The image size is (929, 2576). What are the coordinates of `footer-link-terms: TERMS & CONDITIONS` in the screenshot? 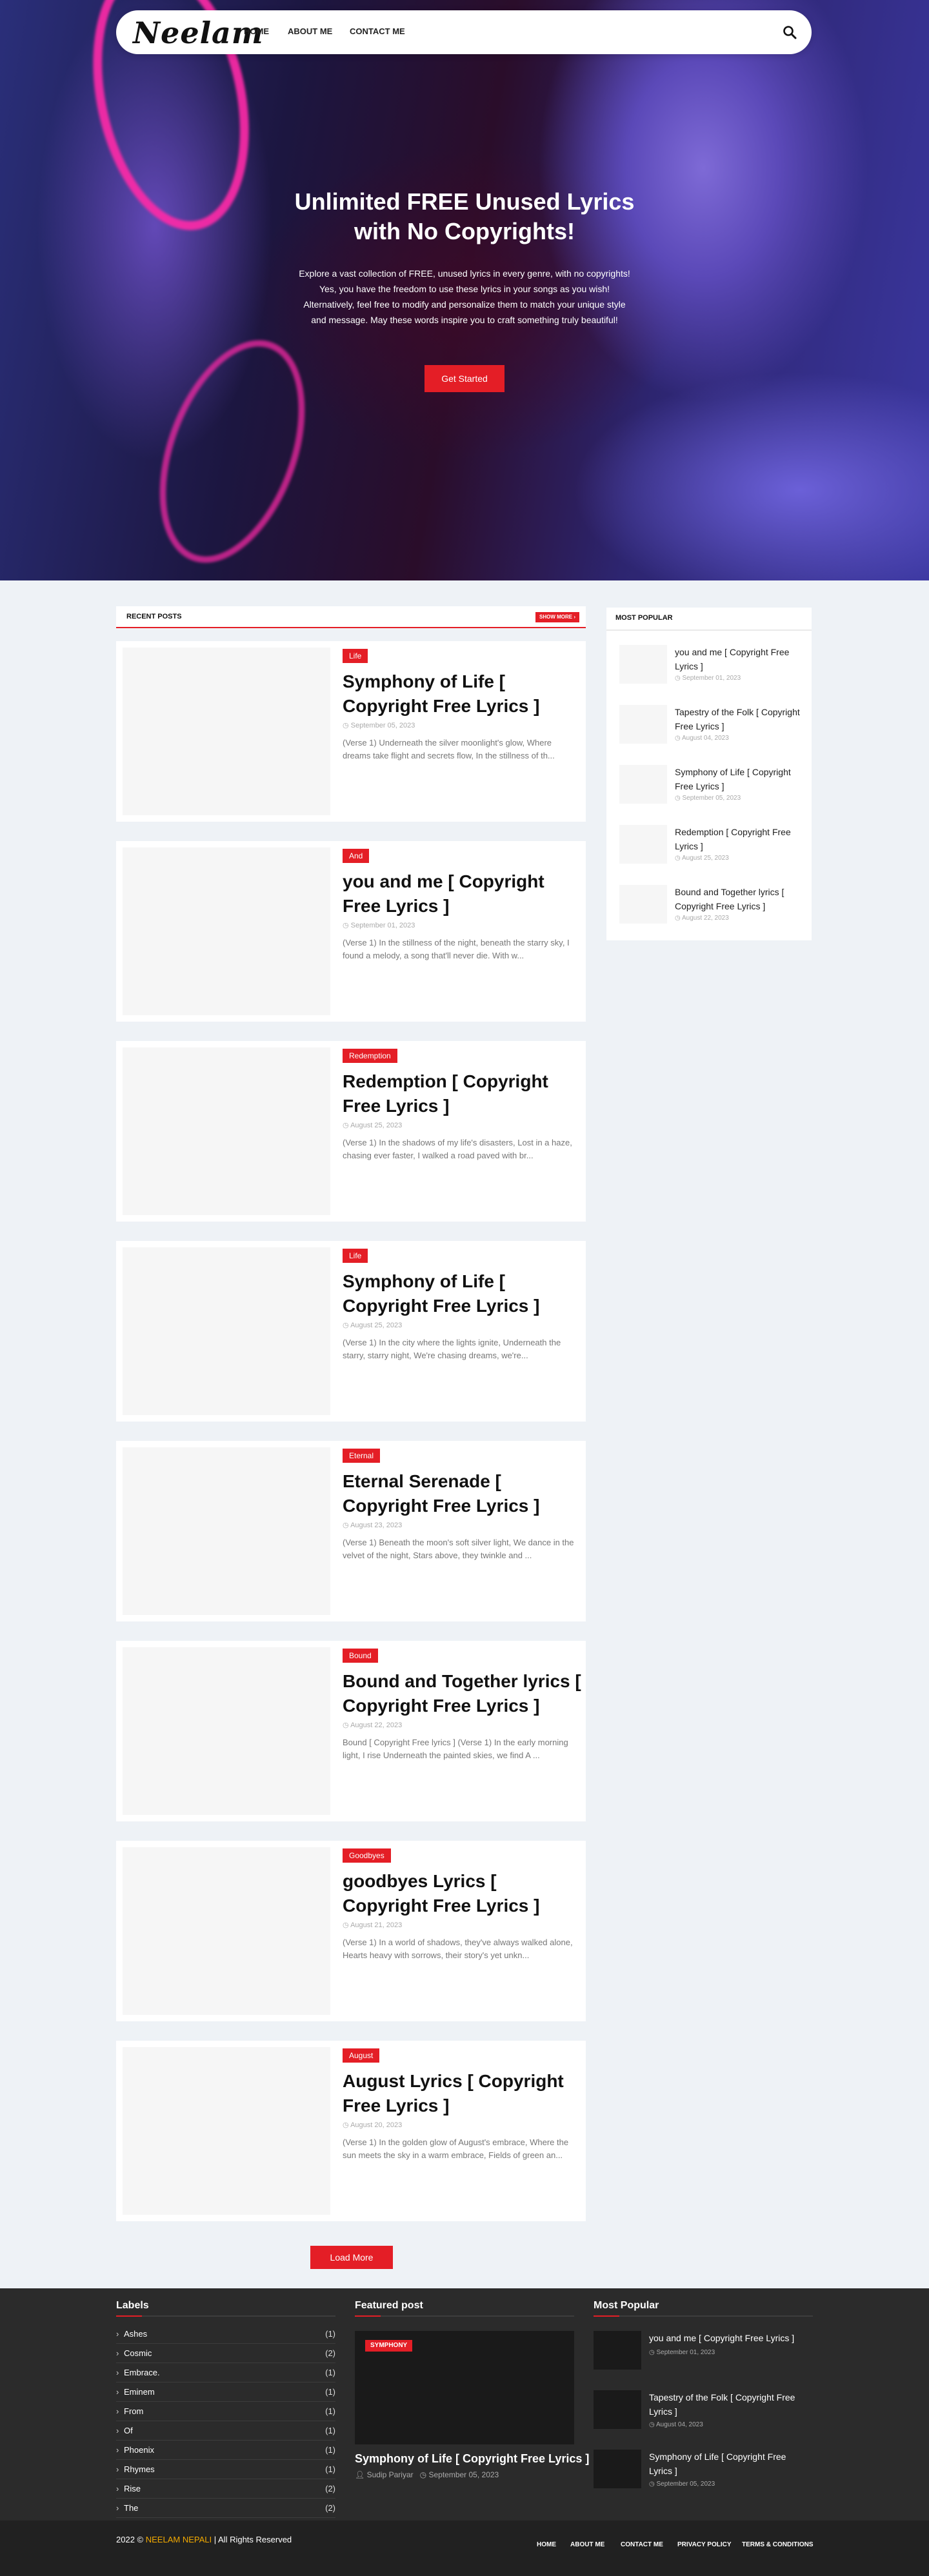 It's located at (778, 2544).